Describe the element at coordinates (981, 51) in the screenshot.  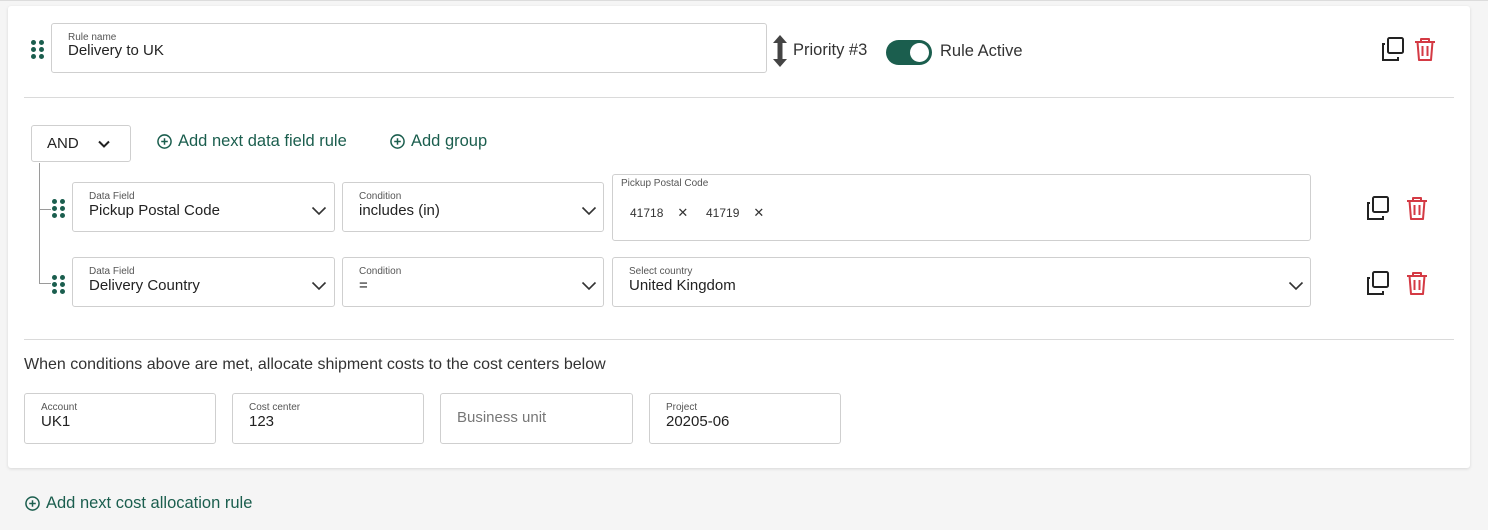
I see `rule-active-label: Rule Active` at that location.